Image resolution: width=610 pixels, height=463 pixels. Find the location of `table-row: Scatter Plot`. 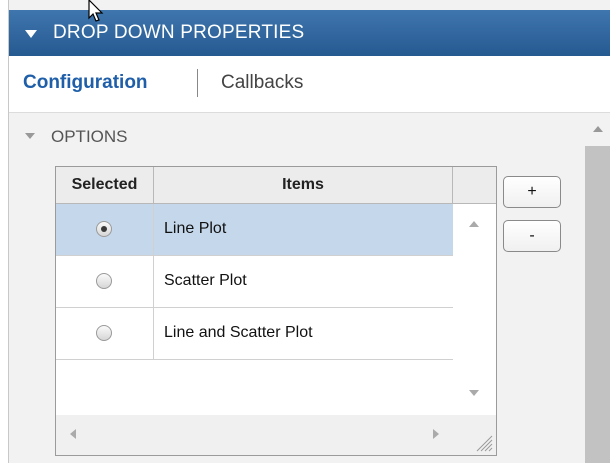

table-row: Scatter Plot is located at coordinates (254, 282).